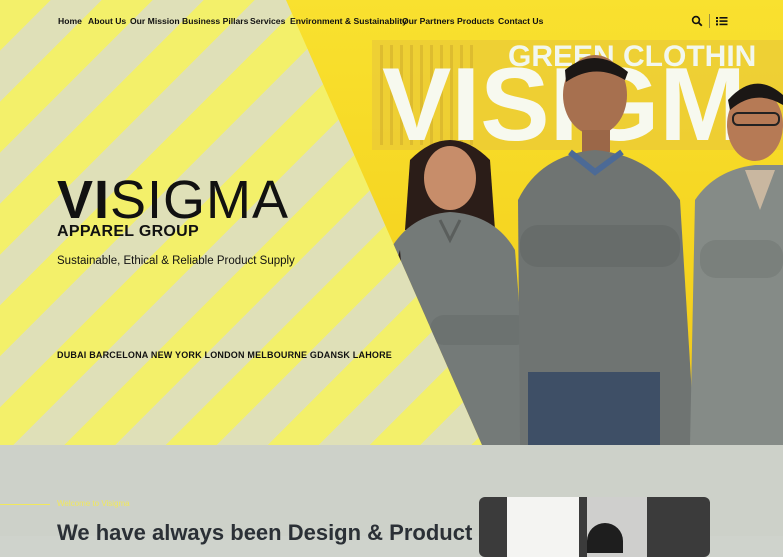  Describe the element at coordinates (70, 21) in the screenshot. I see `nav-home: Home` at that location.